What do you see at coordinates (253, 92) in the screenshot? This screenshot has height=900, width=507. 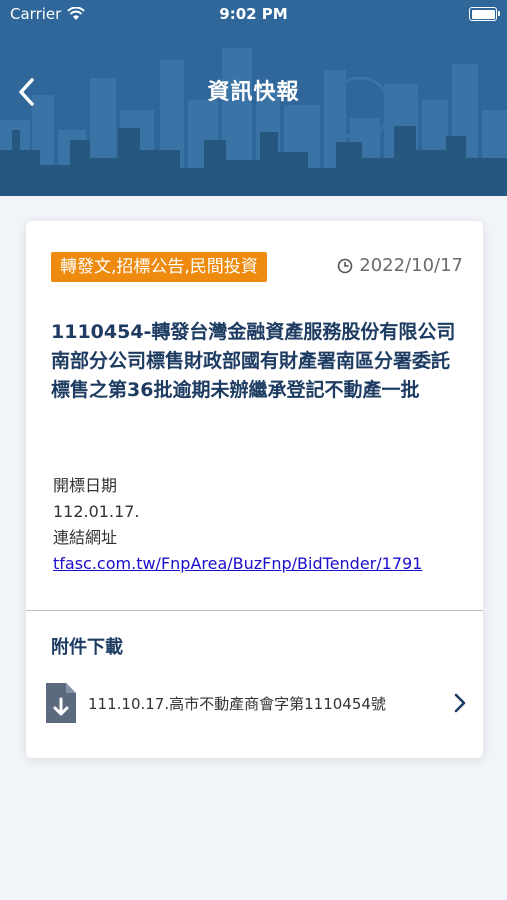 I see `page-title: 資訊快報` at bounding box center [253, 92].